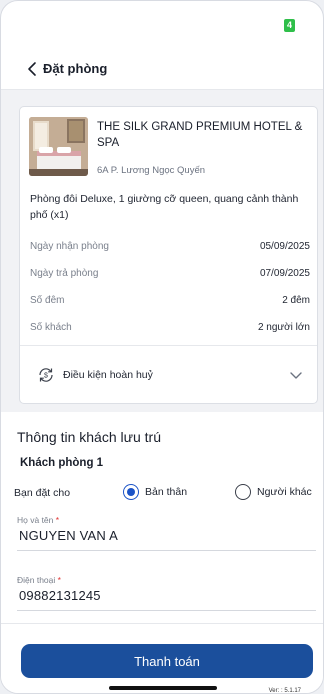 The image size is (324, 694). What do you see at coordinates (58, 146) in the screenshot?
I see `hotel-image` at bounding box center [58, 146].